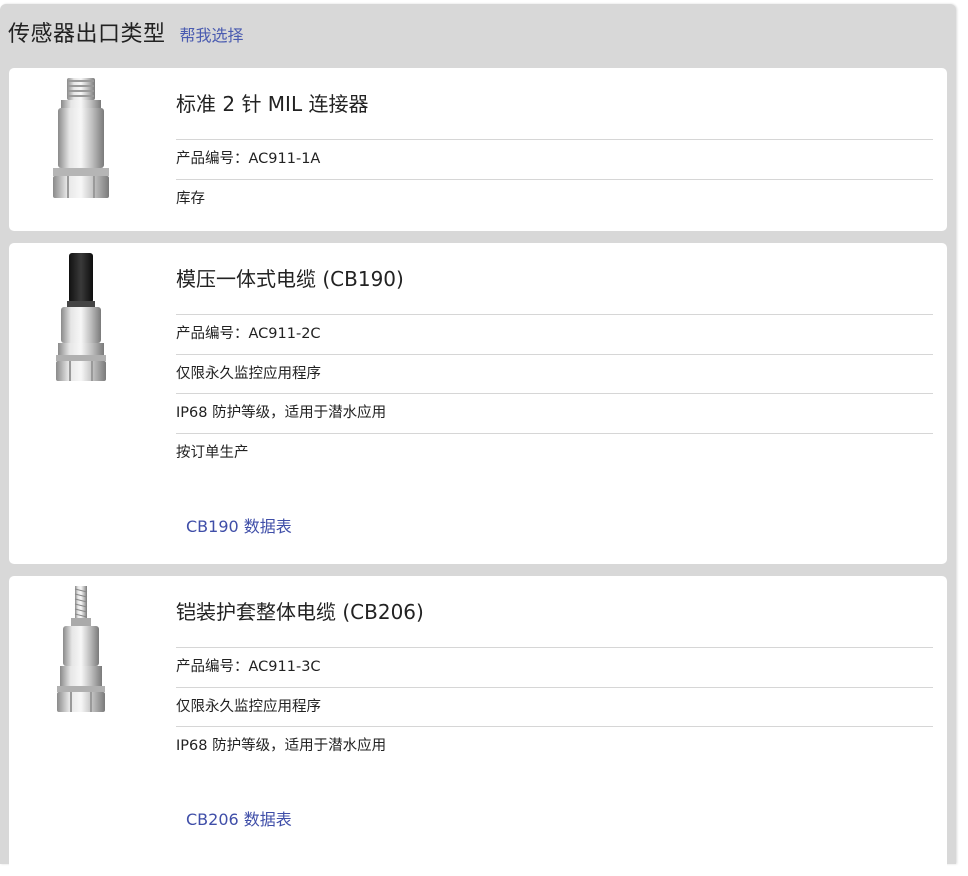  I want to click on armored-cable-sensor-image, so click(81, 649).